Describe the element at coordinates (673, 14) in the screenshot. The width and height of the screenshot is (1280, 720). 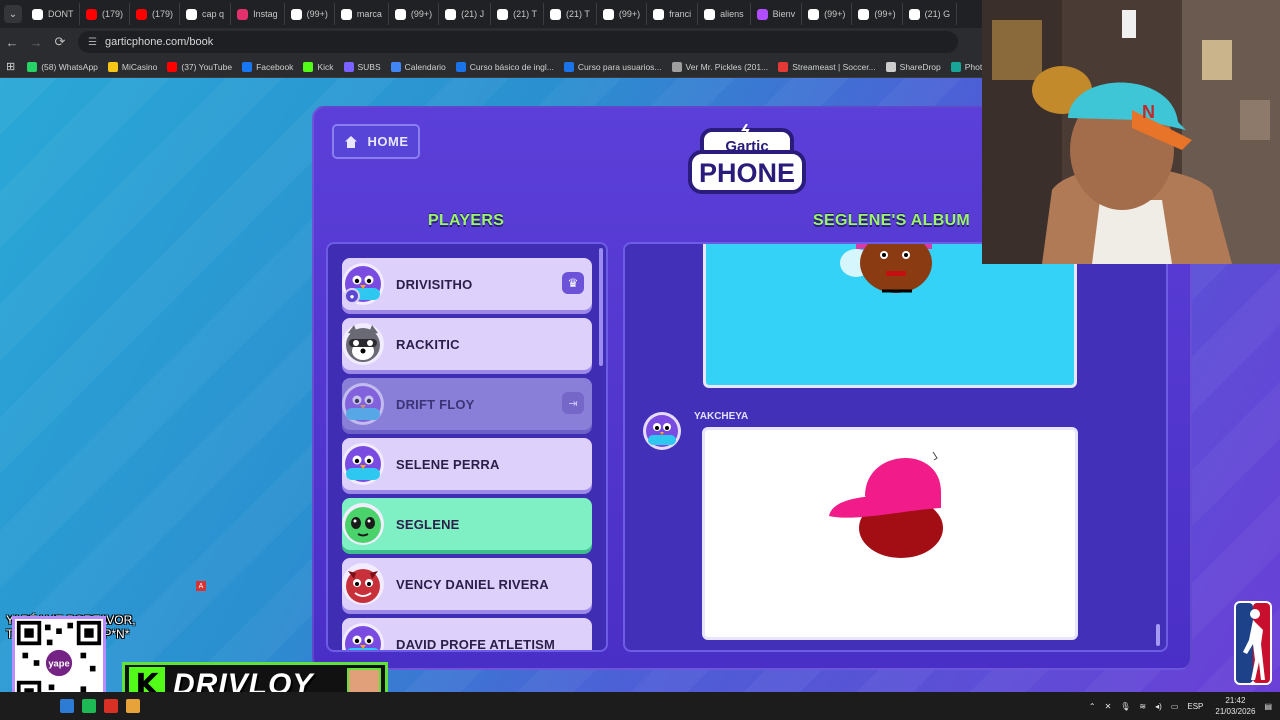
I see `browser-tab: franci` at that location.